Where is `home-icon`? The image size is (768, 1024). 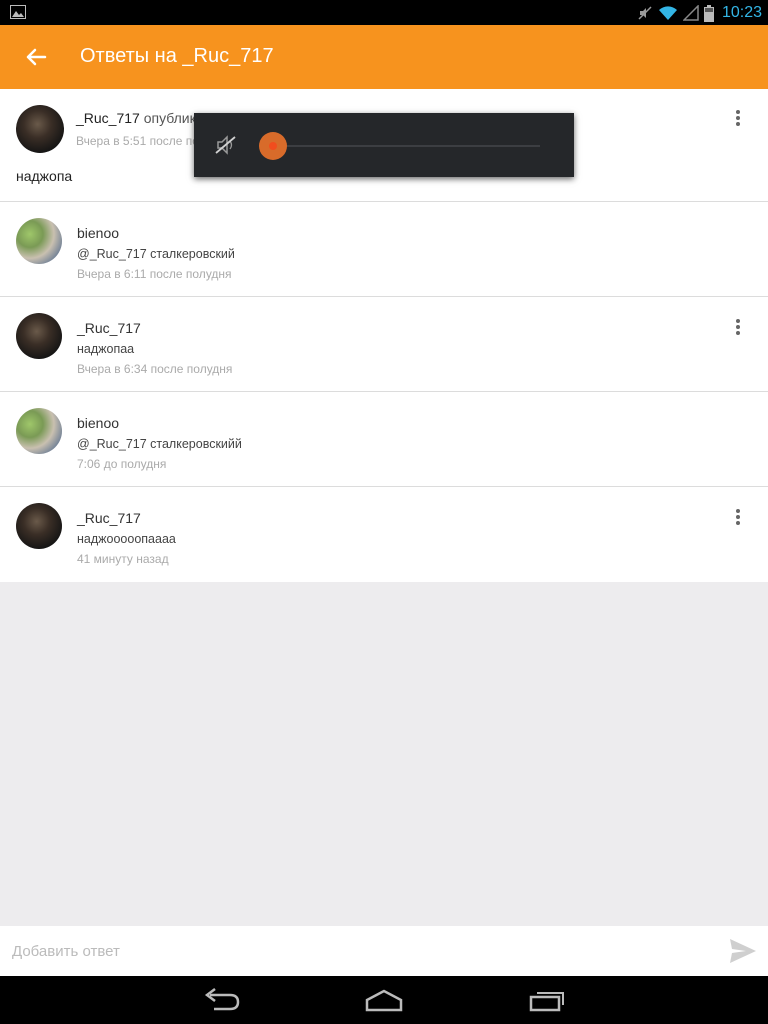
home-icon is located at coordinates (384, 1000).